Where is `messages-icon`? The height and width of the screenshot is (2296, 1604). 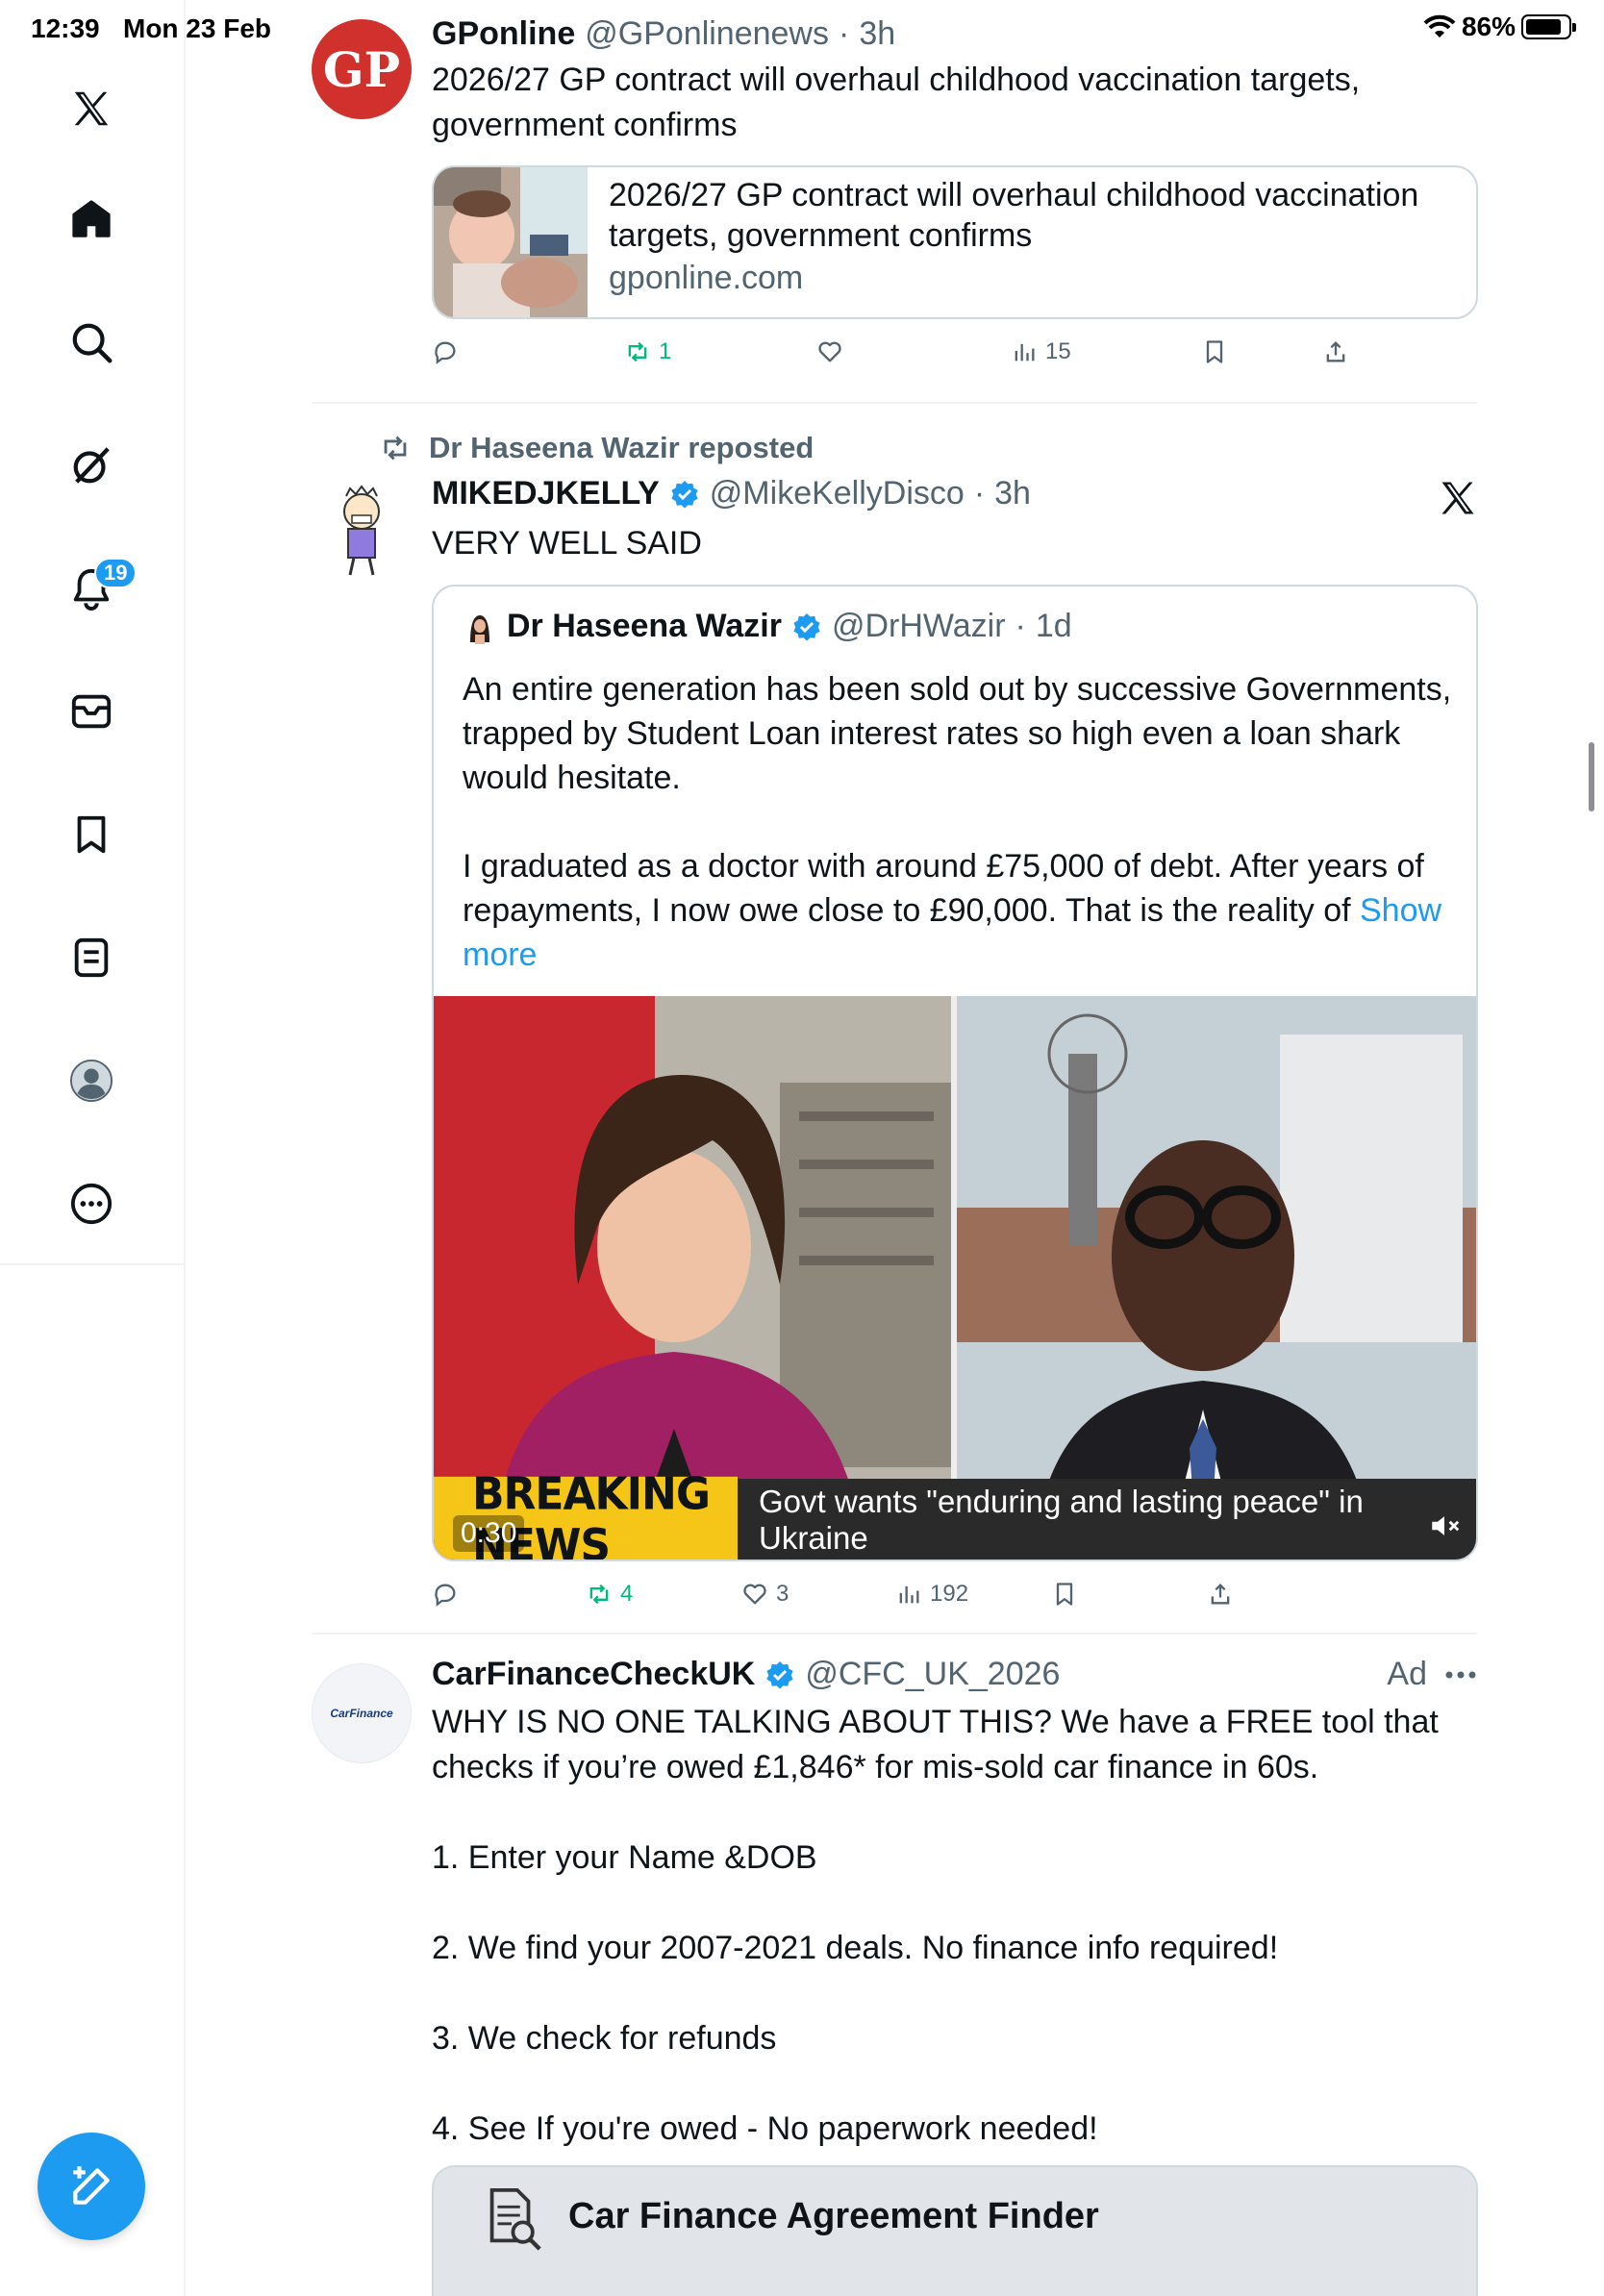 messages-icon is located at coordinates (91, 711).